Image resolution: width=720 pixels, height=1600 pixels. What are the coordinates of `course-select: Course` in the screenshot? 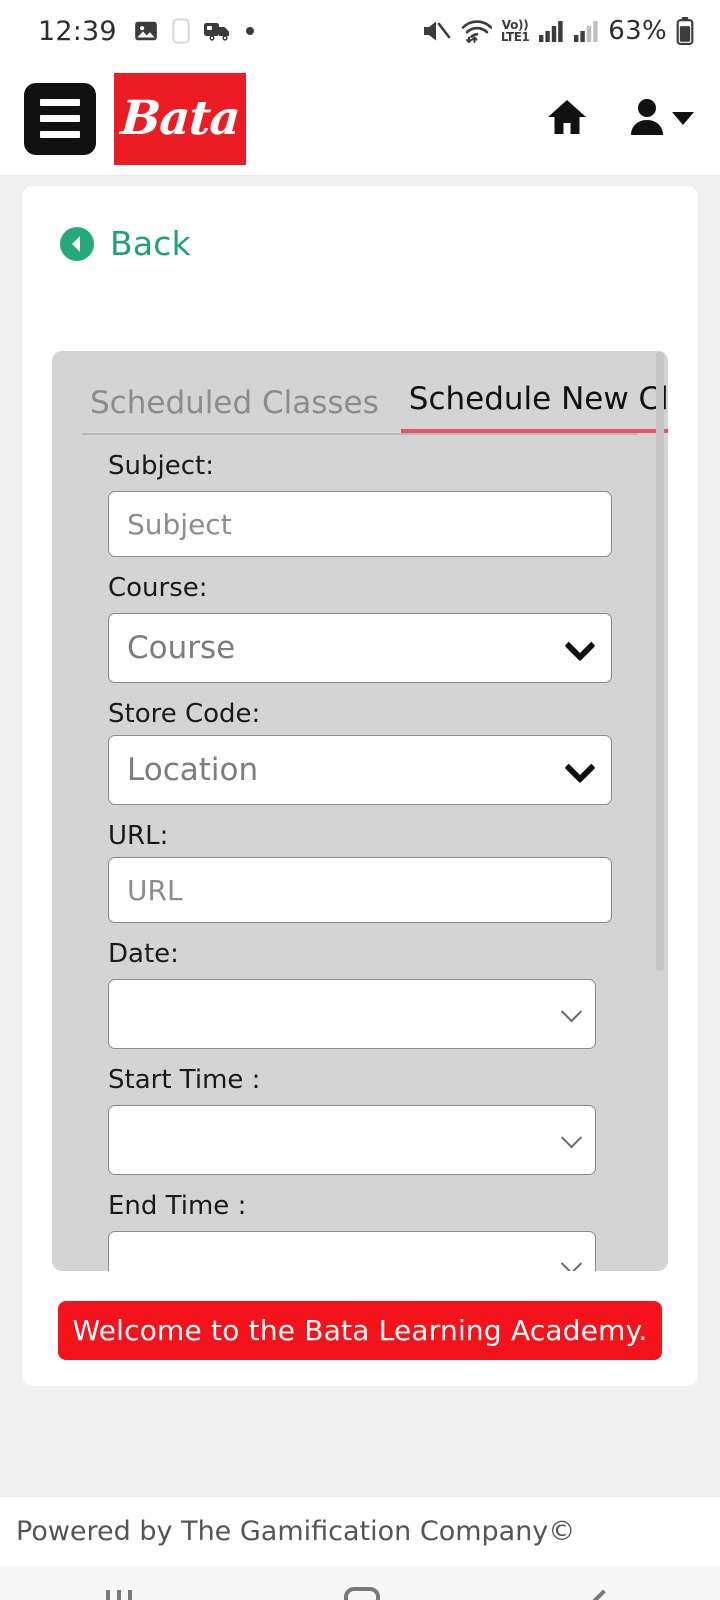 It's located at (360, 648).